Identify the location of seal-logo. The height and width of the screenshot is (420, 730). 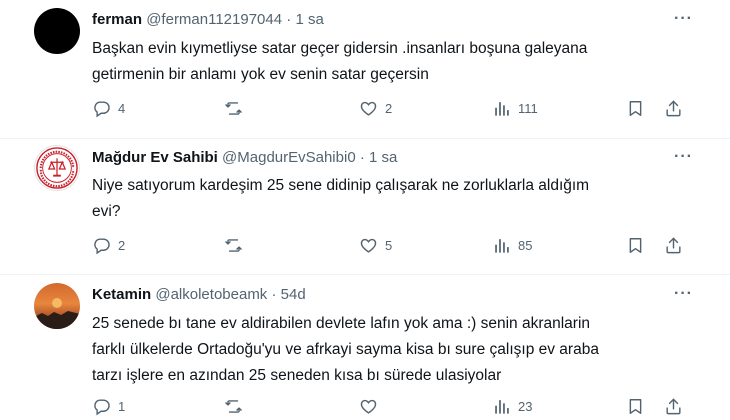
(57, 168).